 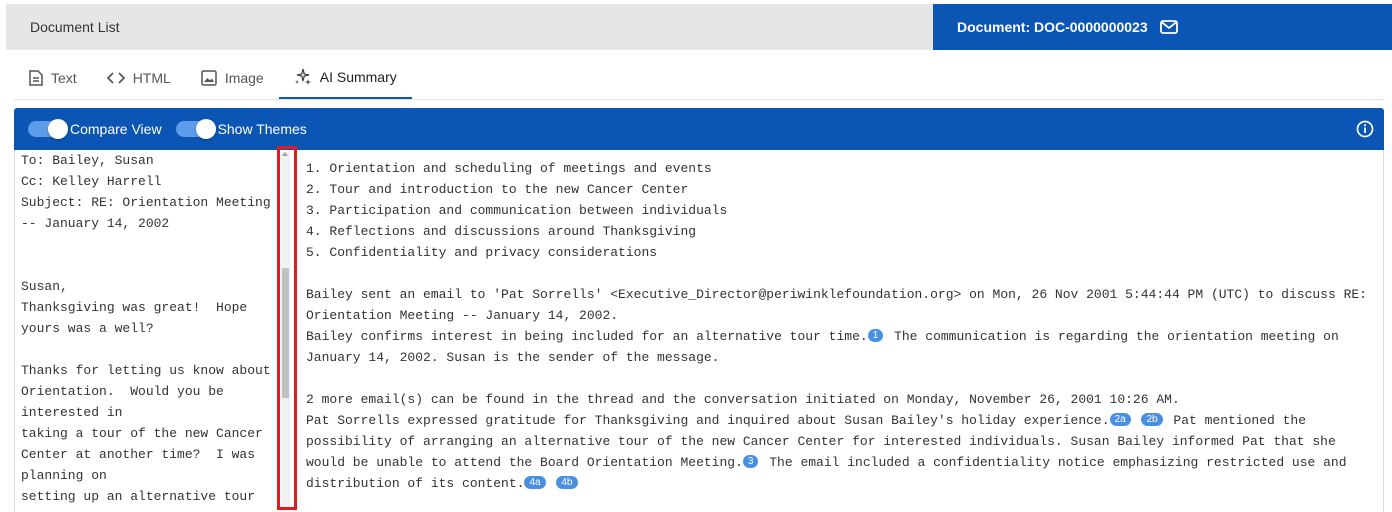 I want to click on tabs-divider, so click(x=699, y=99).